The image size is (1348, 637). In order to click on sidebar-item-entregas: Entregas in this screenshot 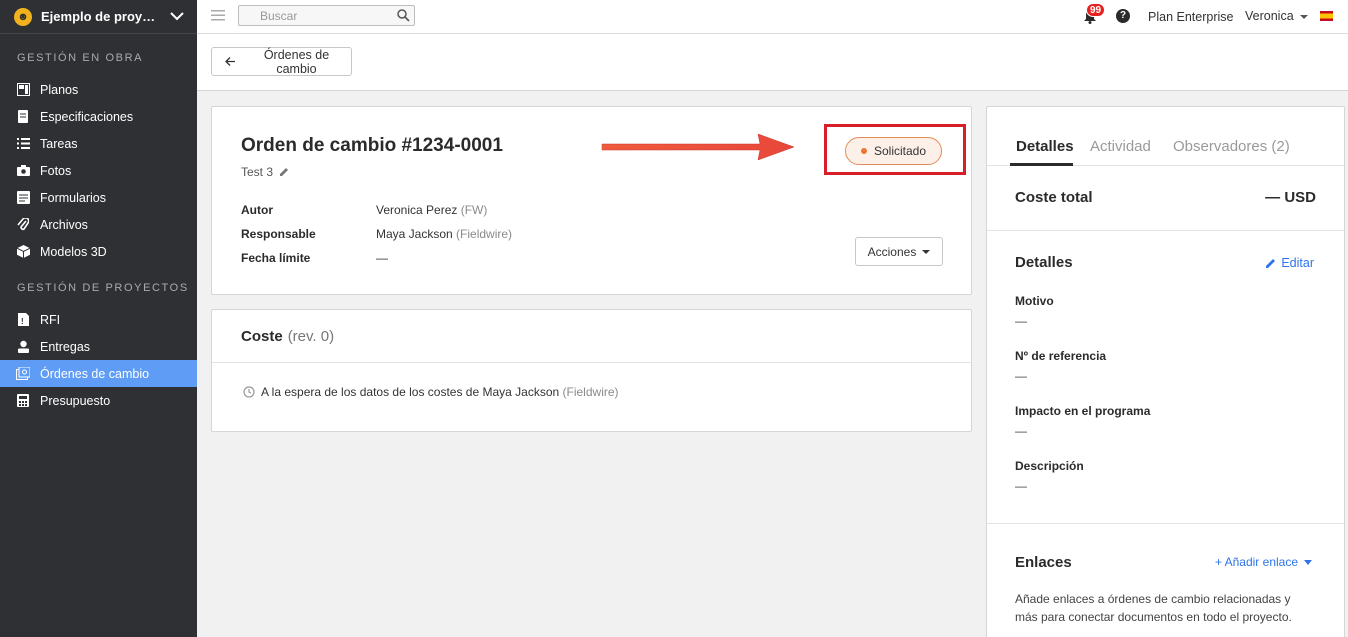, I will do `click(98, 346)`.